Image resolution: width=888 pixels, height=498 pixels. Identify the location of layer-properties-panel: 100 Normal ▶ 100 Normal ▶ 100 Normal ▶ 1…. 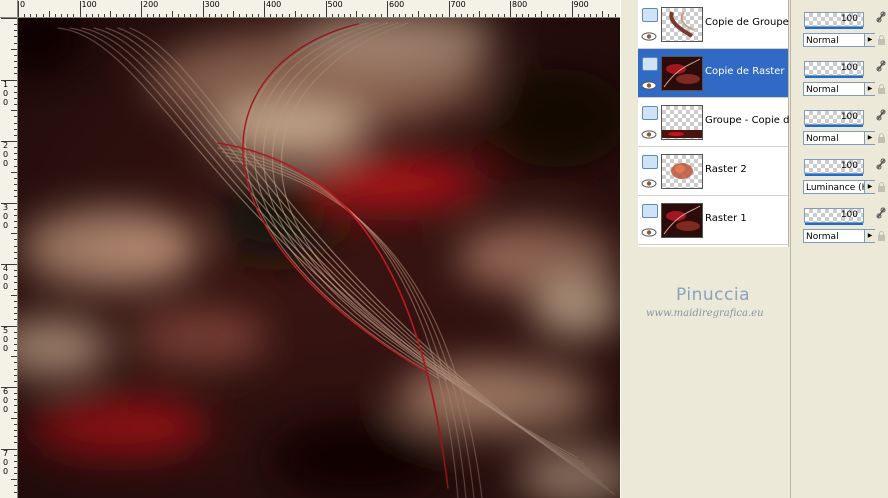
(839, 249).